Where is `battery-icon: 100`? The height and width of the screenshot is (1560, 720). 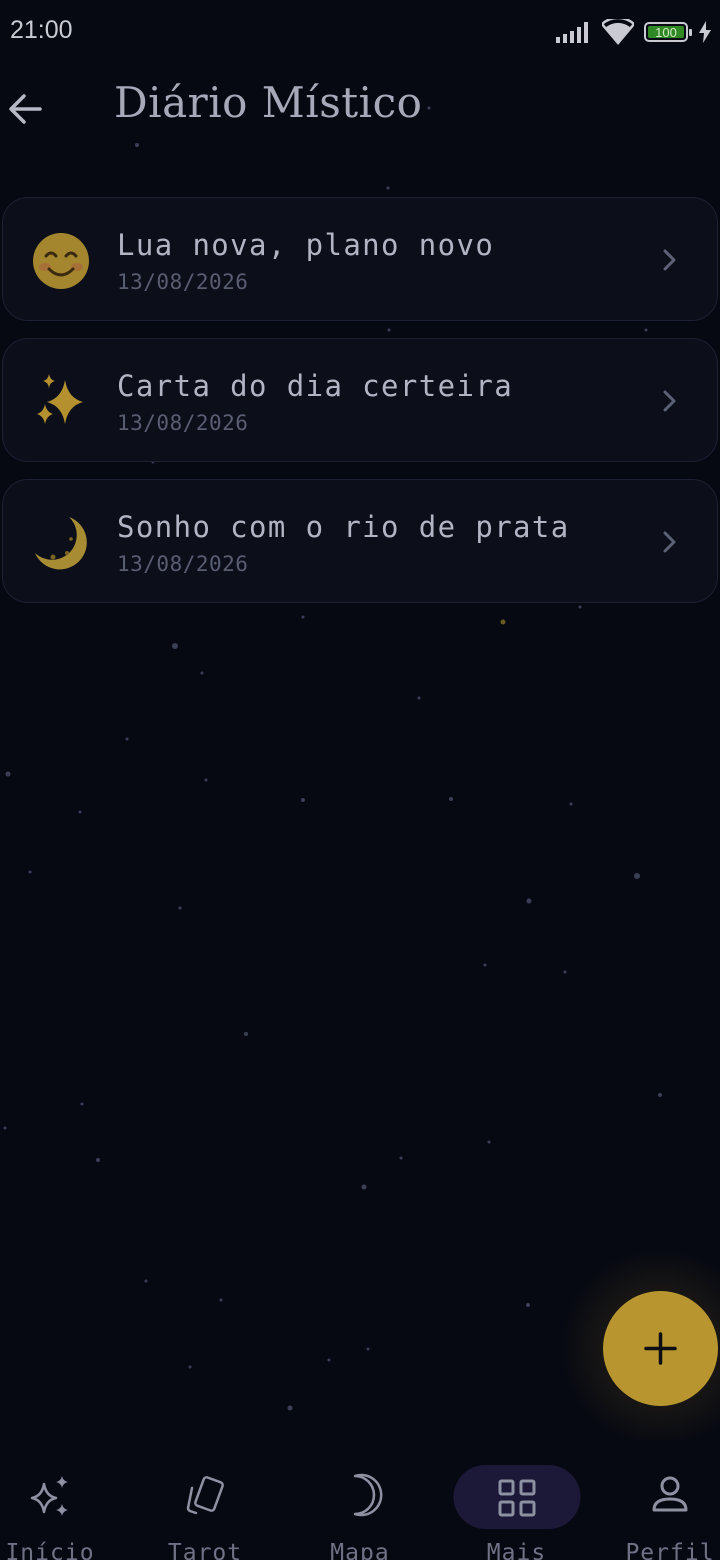 battery-icon: 100 is located at coordinates (668, 32).